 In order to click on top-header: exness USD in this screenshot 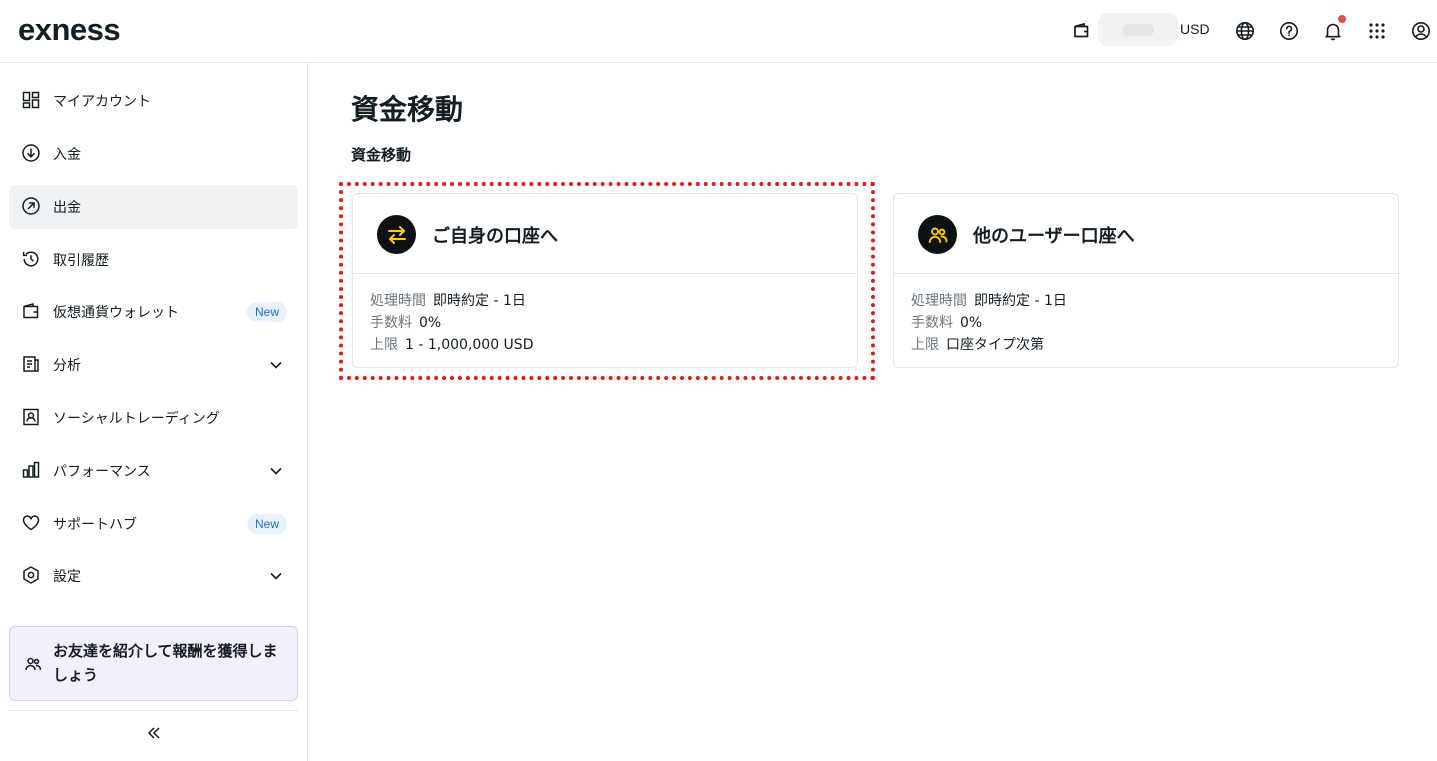, I will do `click(718, 31)`.